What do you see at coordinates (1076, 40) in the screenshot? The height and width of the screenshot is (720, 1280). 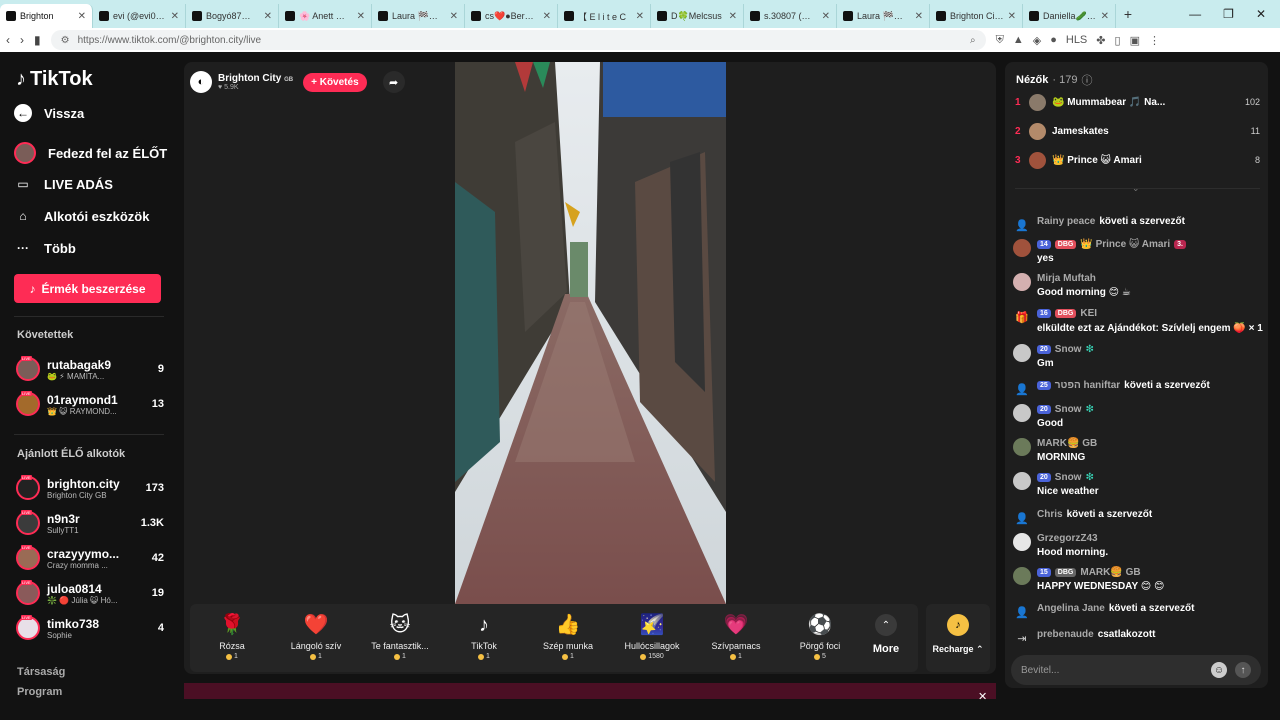 I see `extension-icon: HLS` at bounding box center [1076, 40].